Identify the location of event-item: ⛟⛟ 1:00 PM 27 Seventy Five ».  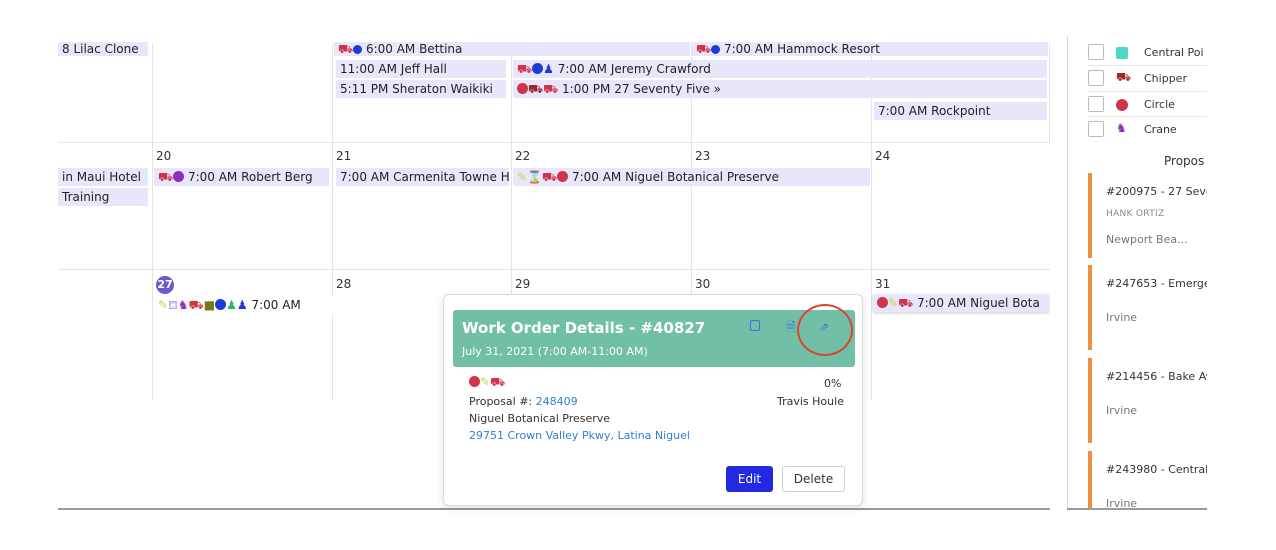
(780, 89).